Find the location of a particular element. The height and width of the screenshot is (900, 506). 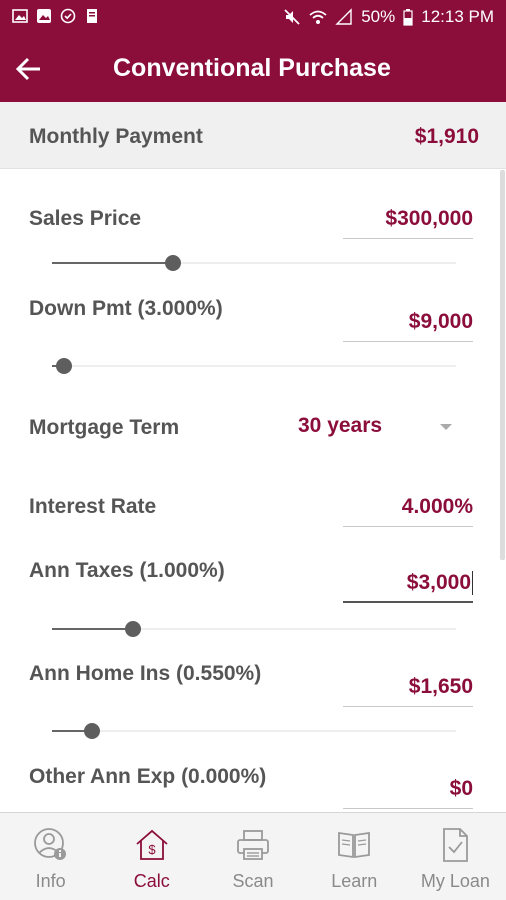

status-bar: 50% 12:13 PM is located at coordinates (253, 18).